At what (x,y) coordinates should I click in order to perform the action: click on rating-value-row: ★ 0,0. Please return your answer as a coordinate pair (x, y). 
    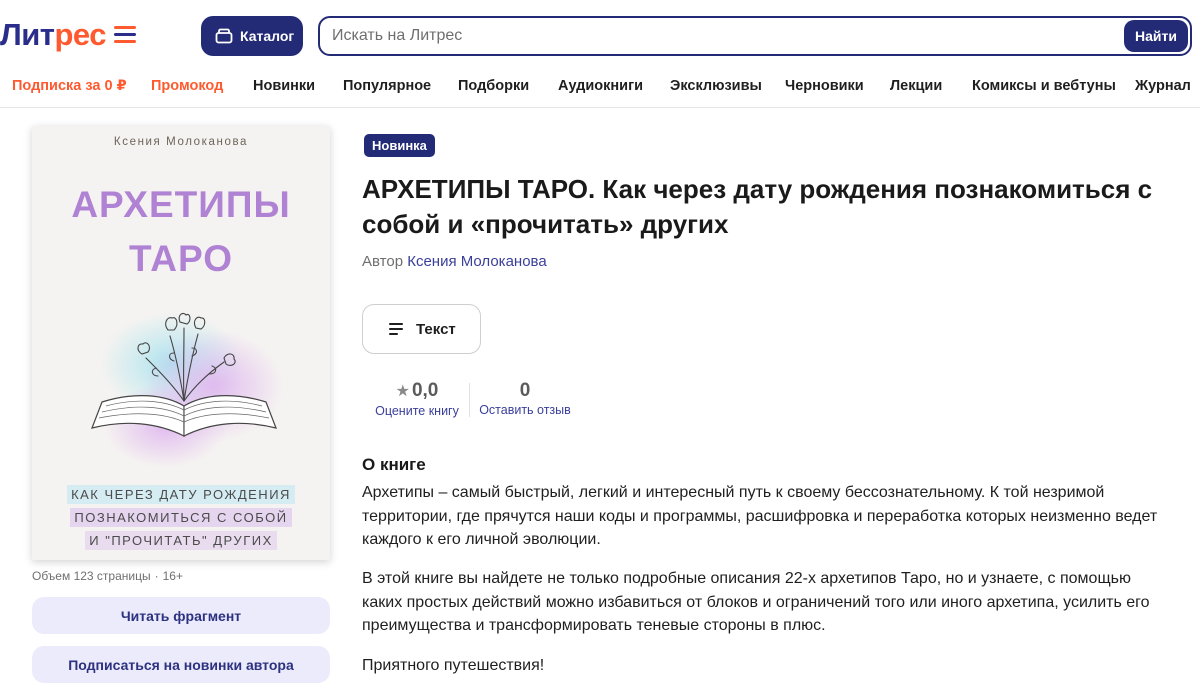
    Looking at the image, I should click on (417, 391).